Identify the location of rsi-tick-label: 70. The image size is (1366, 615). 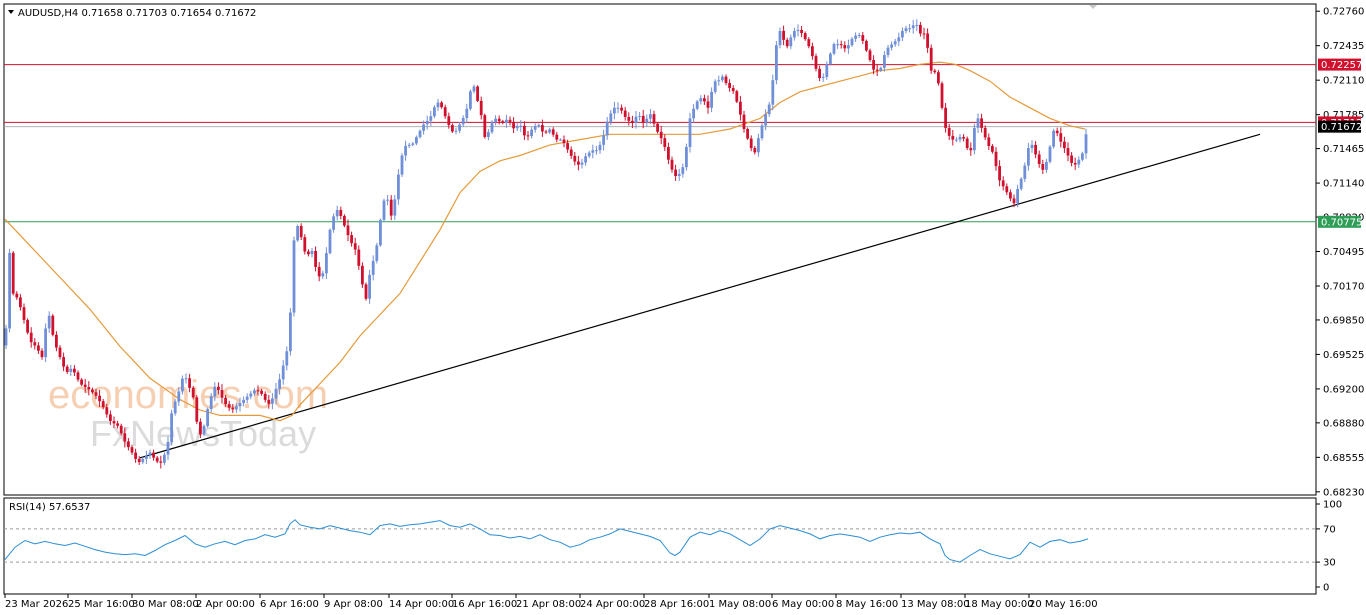
(1329, 529).